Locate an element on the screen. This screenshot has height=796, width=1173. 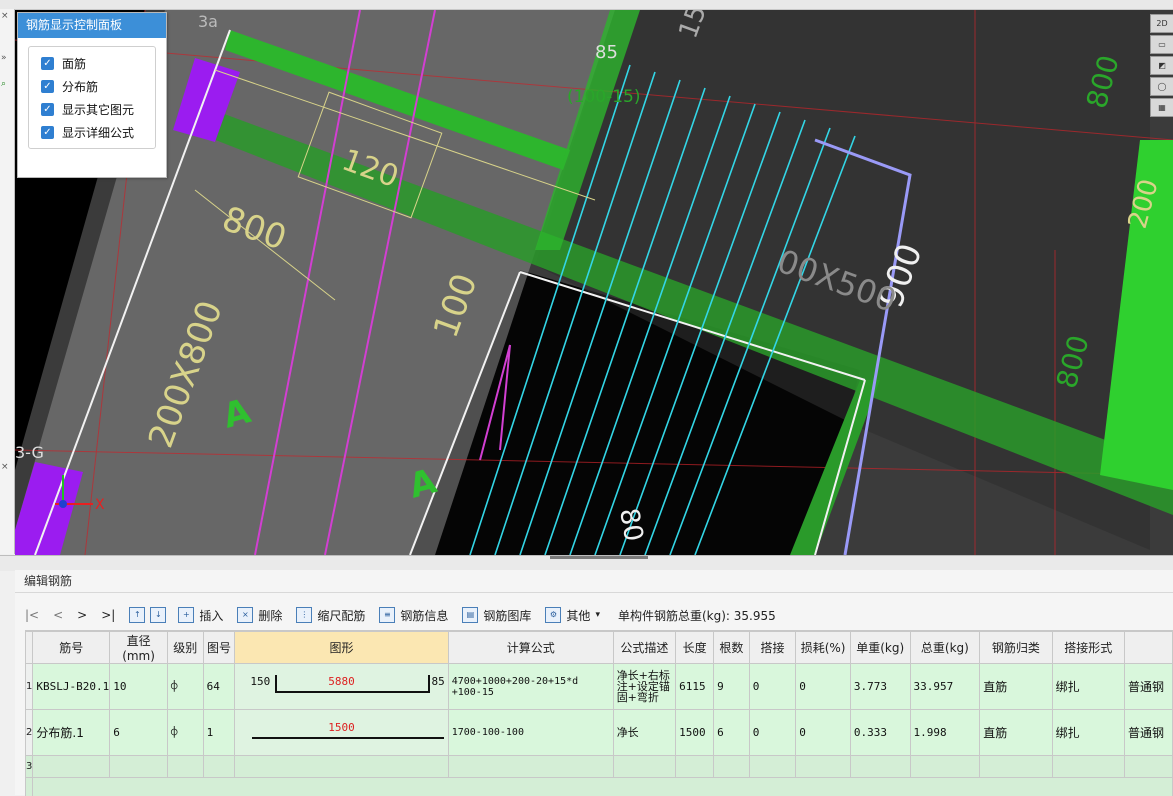
cell-unit-weight: 0.333 is located at coordinates (880, 733).